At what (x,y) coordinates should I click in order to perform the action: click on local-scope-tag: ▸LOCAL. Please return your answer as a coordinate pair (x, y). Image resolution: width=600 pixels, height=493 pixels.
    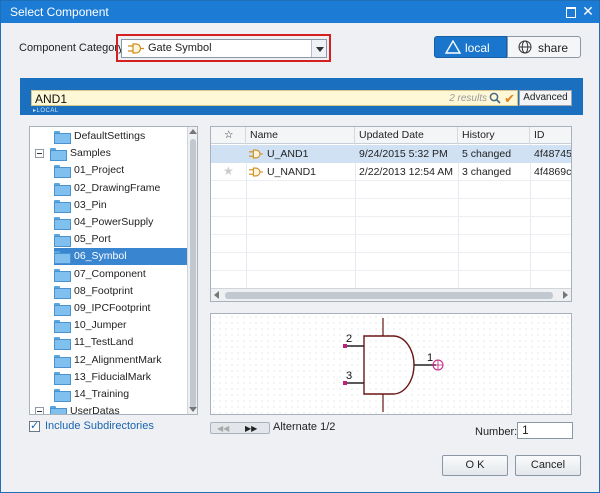
    Looking at the image, I should click on (46, 111).